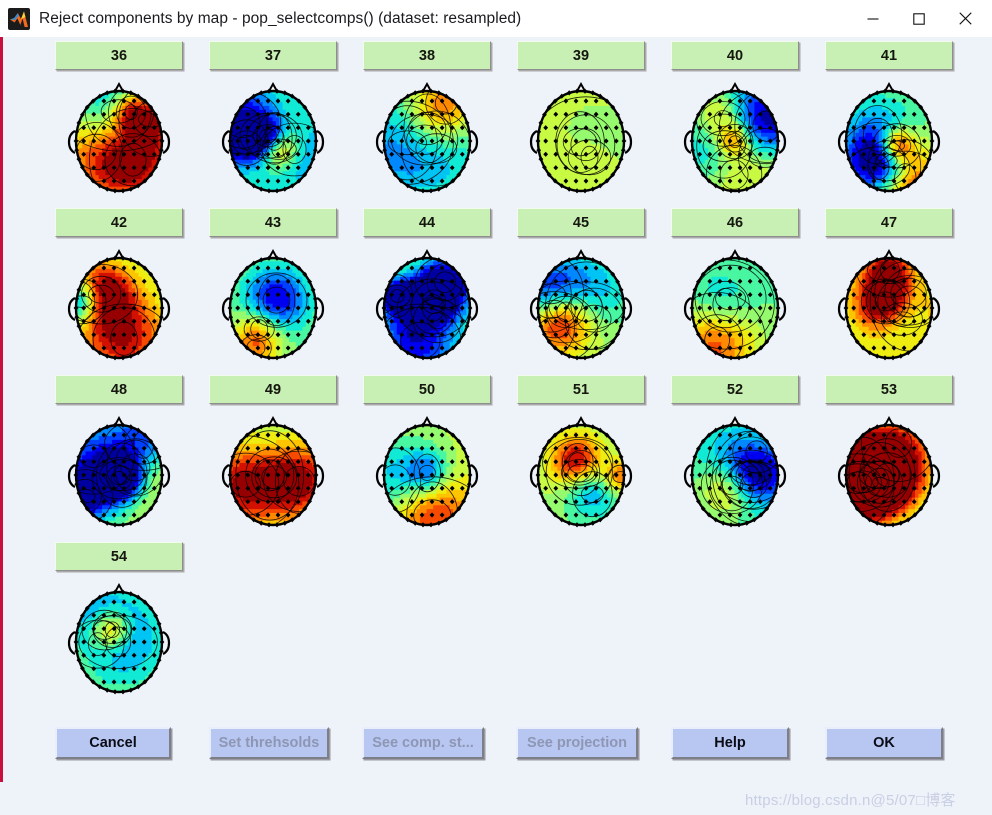  Describe the element at coordinates (868, 802) in the screenshot. I see `watermark: https://blog.csdn.n@5/07□博客` at that location.